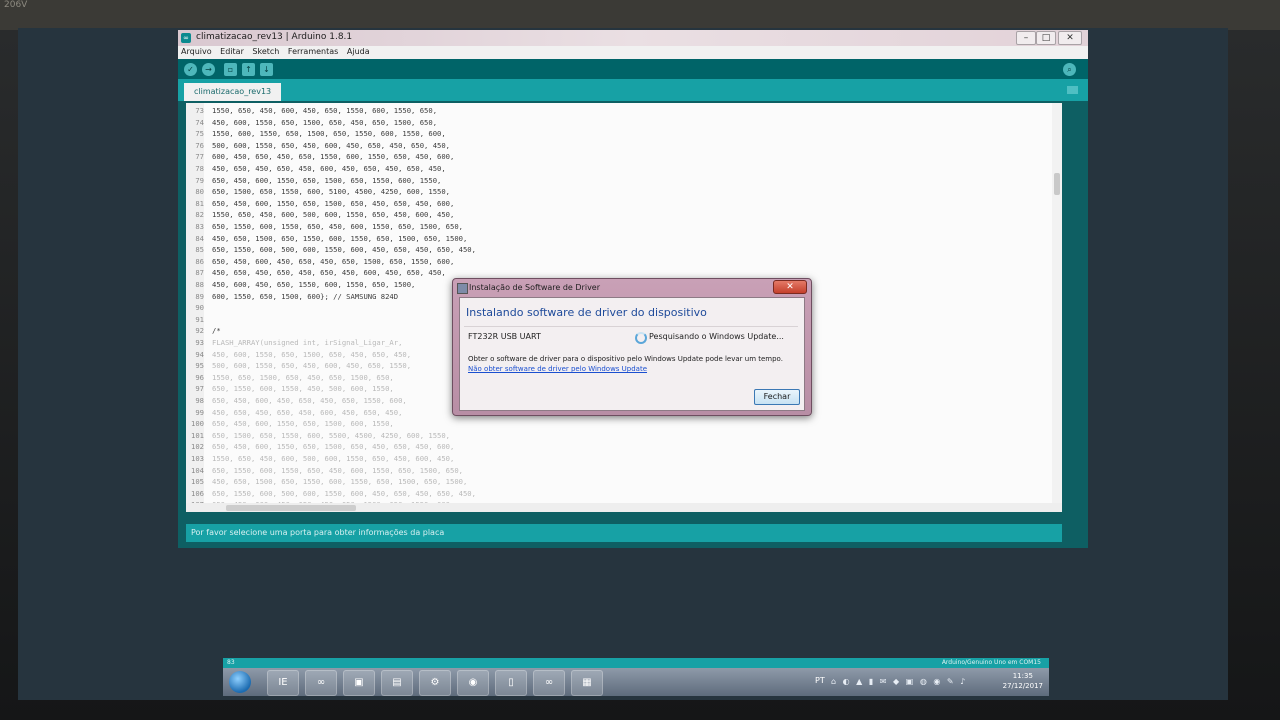 The height and width of the screenshot is (720, 1280). Describe the element at coordinates (199, 168) in the screenshot. I see `line-number: 78` at that location.